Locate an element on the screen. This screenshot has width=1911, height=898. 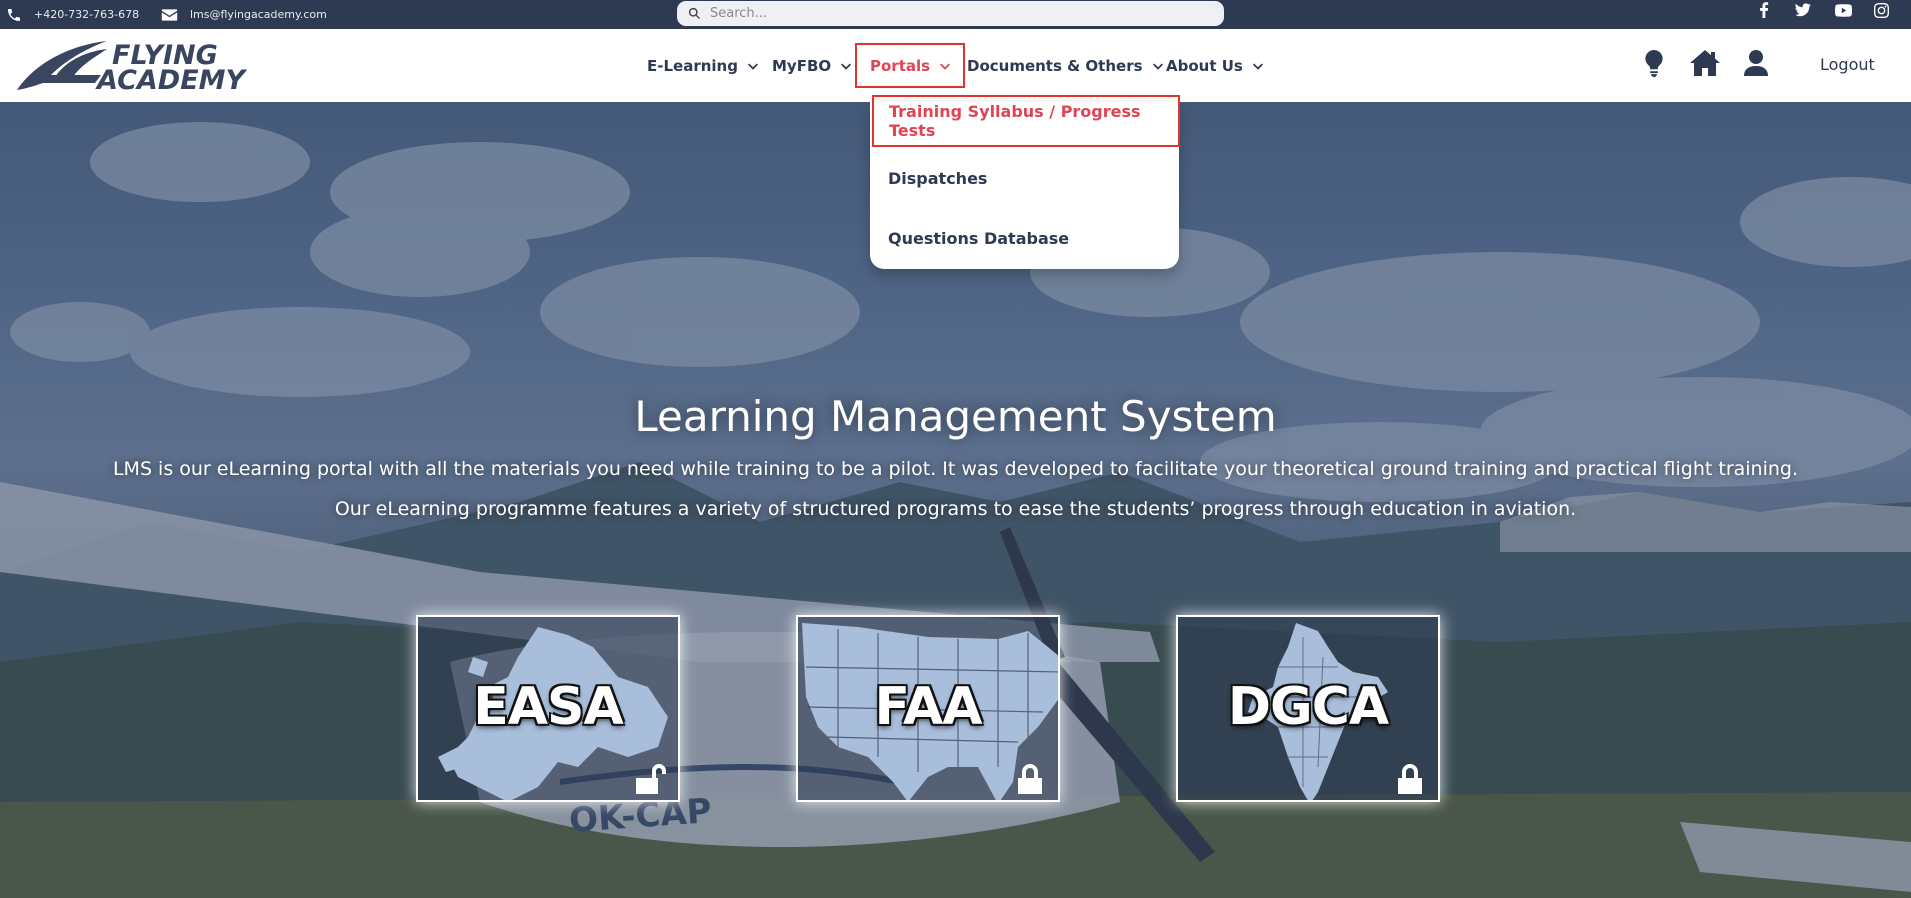
nav-documents-others: Documents & Others is located at coordinates (1065, 66).